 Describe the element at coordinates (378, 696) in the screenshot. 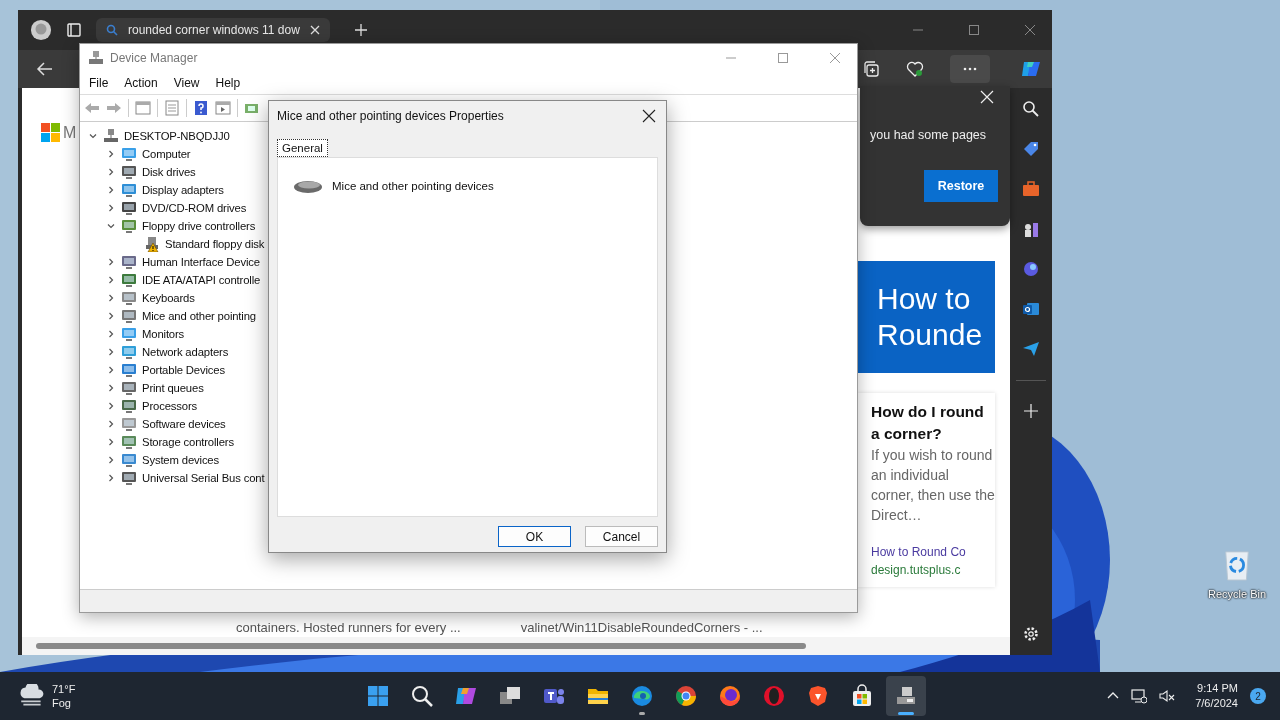

I see `windows-logo-icon` at that location.